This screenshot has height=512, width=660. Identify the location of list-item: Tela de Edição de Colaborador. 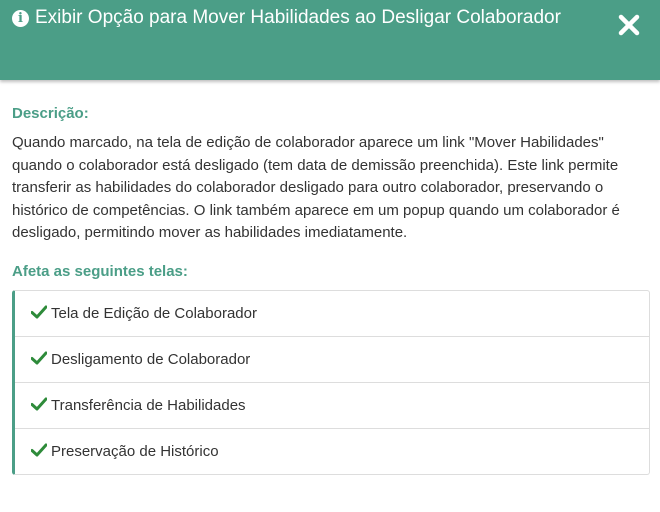
(332, 314).